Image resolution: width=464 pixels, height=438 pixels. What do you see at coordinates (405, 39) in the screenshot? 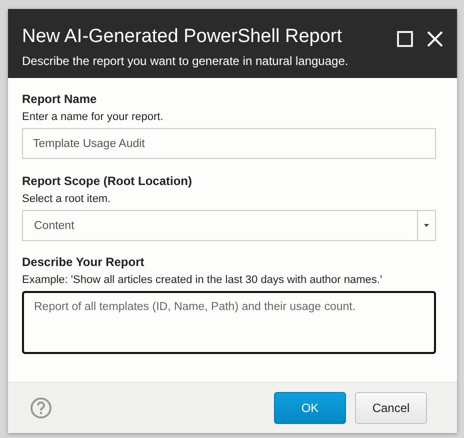
I see `maximize-icon` at bounding box center [405, 39].